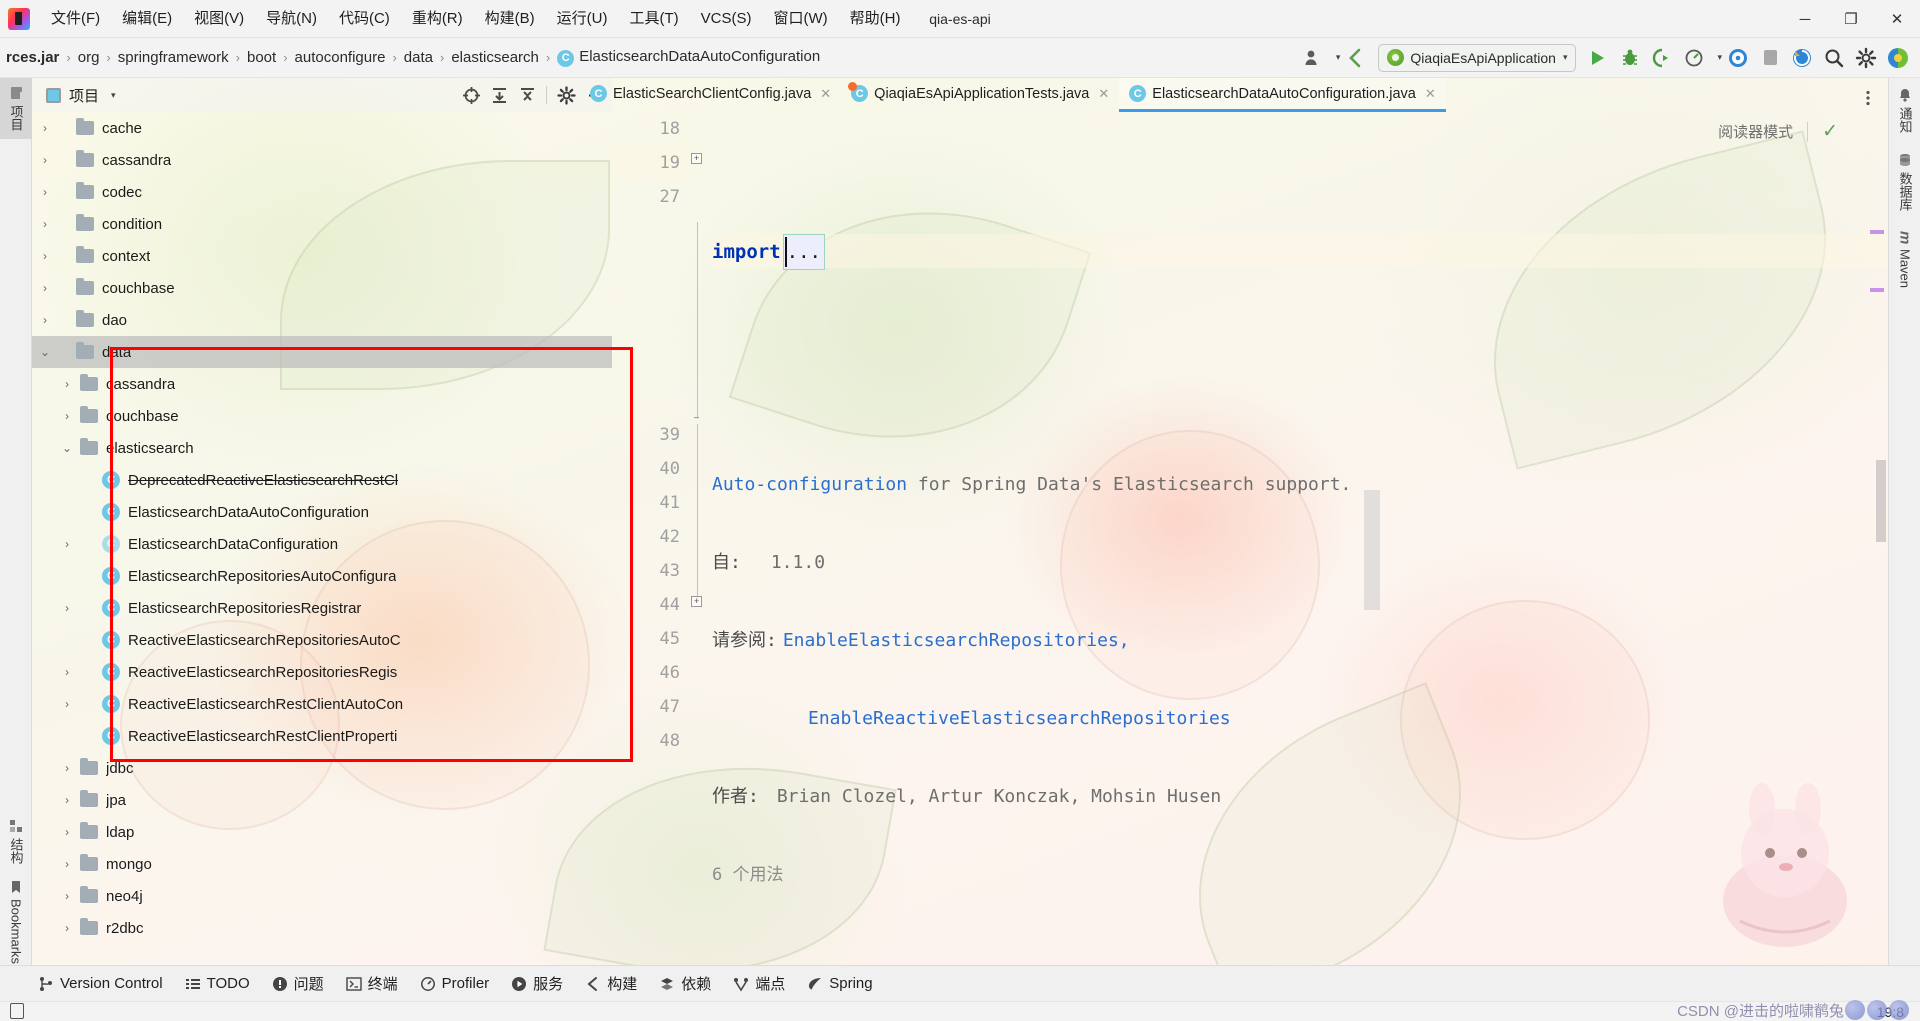 This screenshot has height=1021, width=1920. Describe the element at coordinates (726, 19) in the screenshot. I see `menu-vcs: VCS(S)` at that location.